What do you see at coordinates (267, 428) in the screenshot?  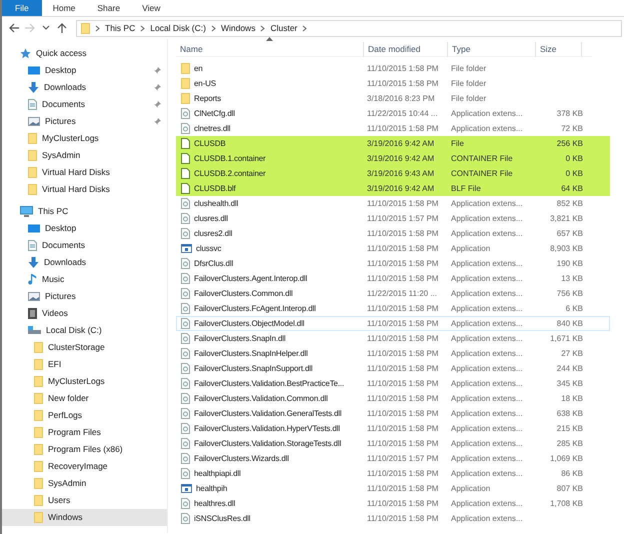 I see `file-name: FailoverClusters.Validation.HyperVTests.dll` at bounding box center [267, 428].